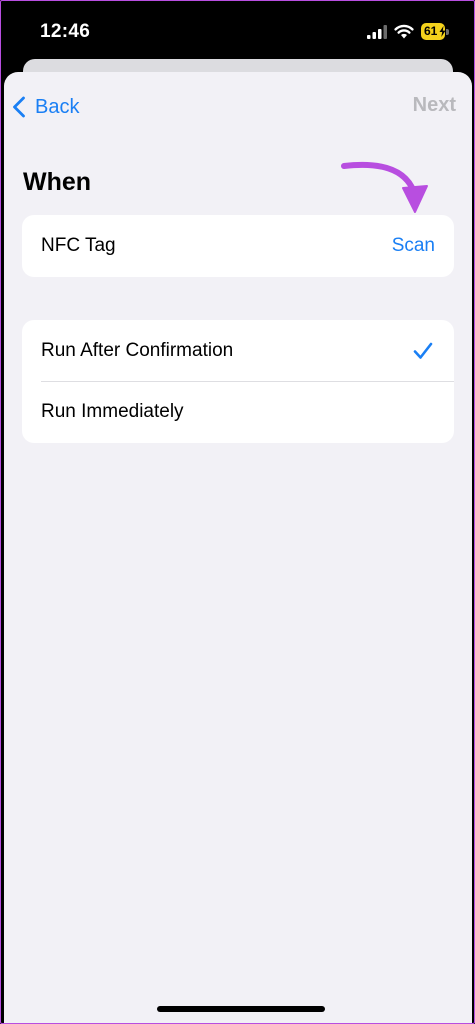  What do you see at coordinates (238, 350) in the screenshot?
I see `option-run-after-confirmation: Run After Confirmation` at bounding box center [238, 350].